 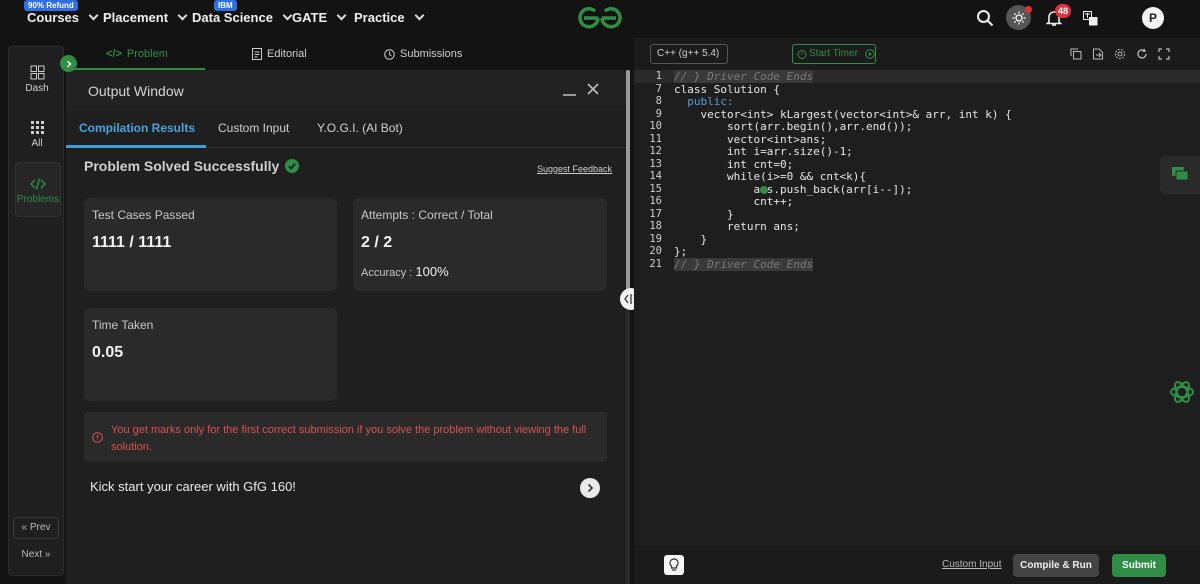 What do you see at coordinates (738, 139) in the screenshot?
I see `code-line: 11 vector<int>ans;` at bounding box center [738, 139].